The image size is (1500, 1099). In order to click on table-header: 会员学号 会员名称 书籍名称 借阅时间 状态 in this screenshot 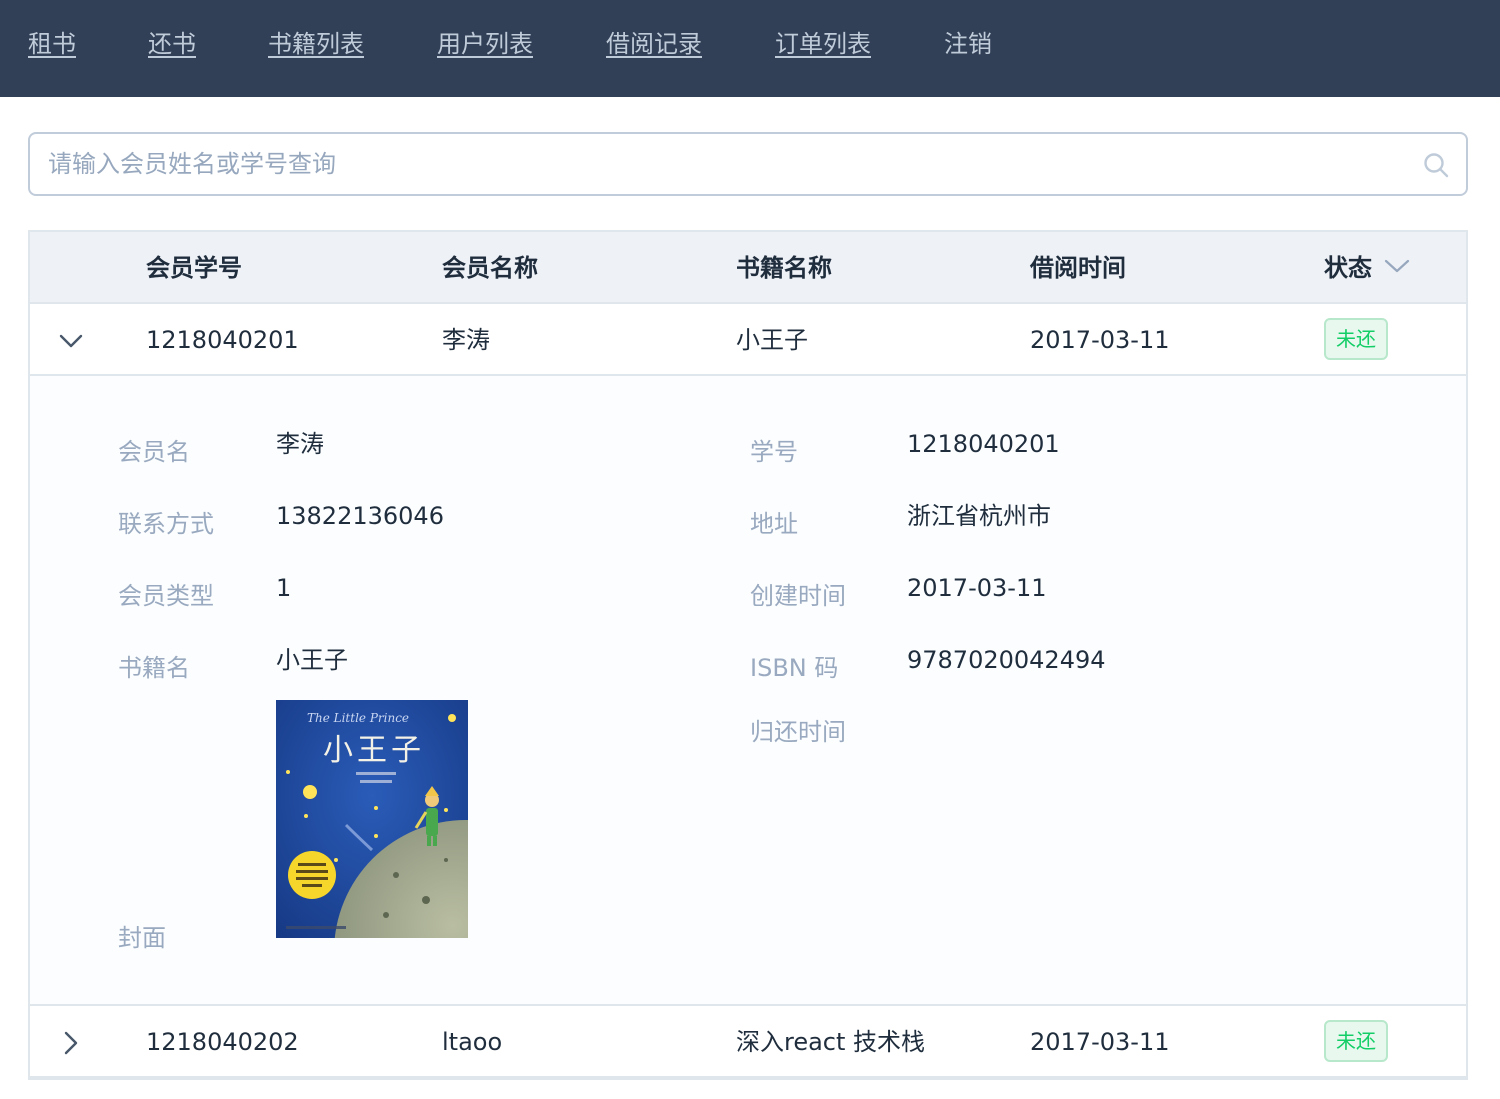, I will do `click(748, 268)`.